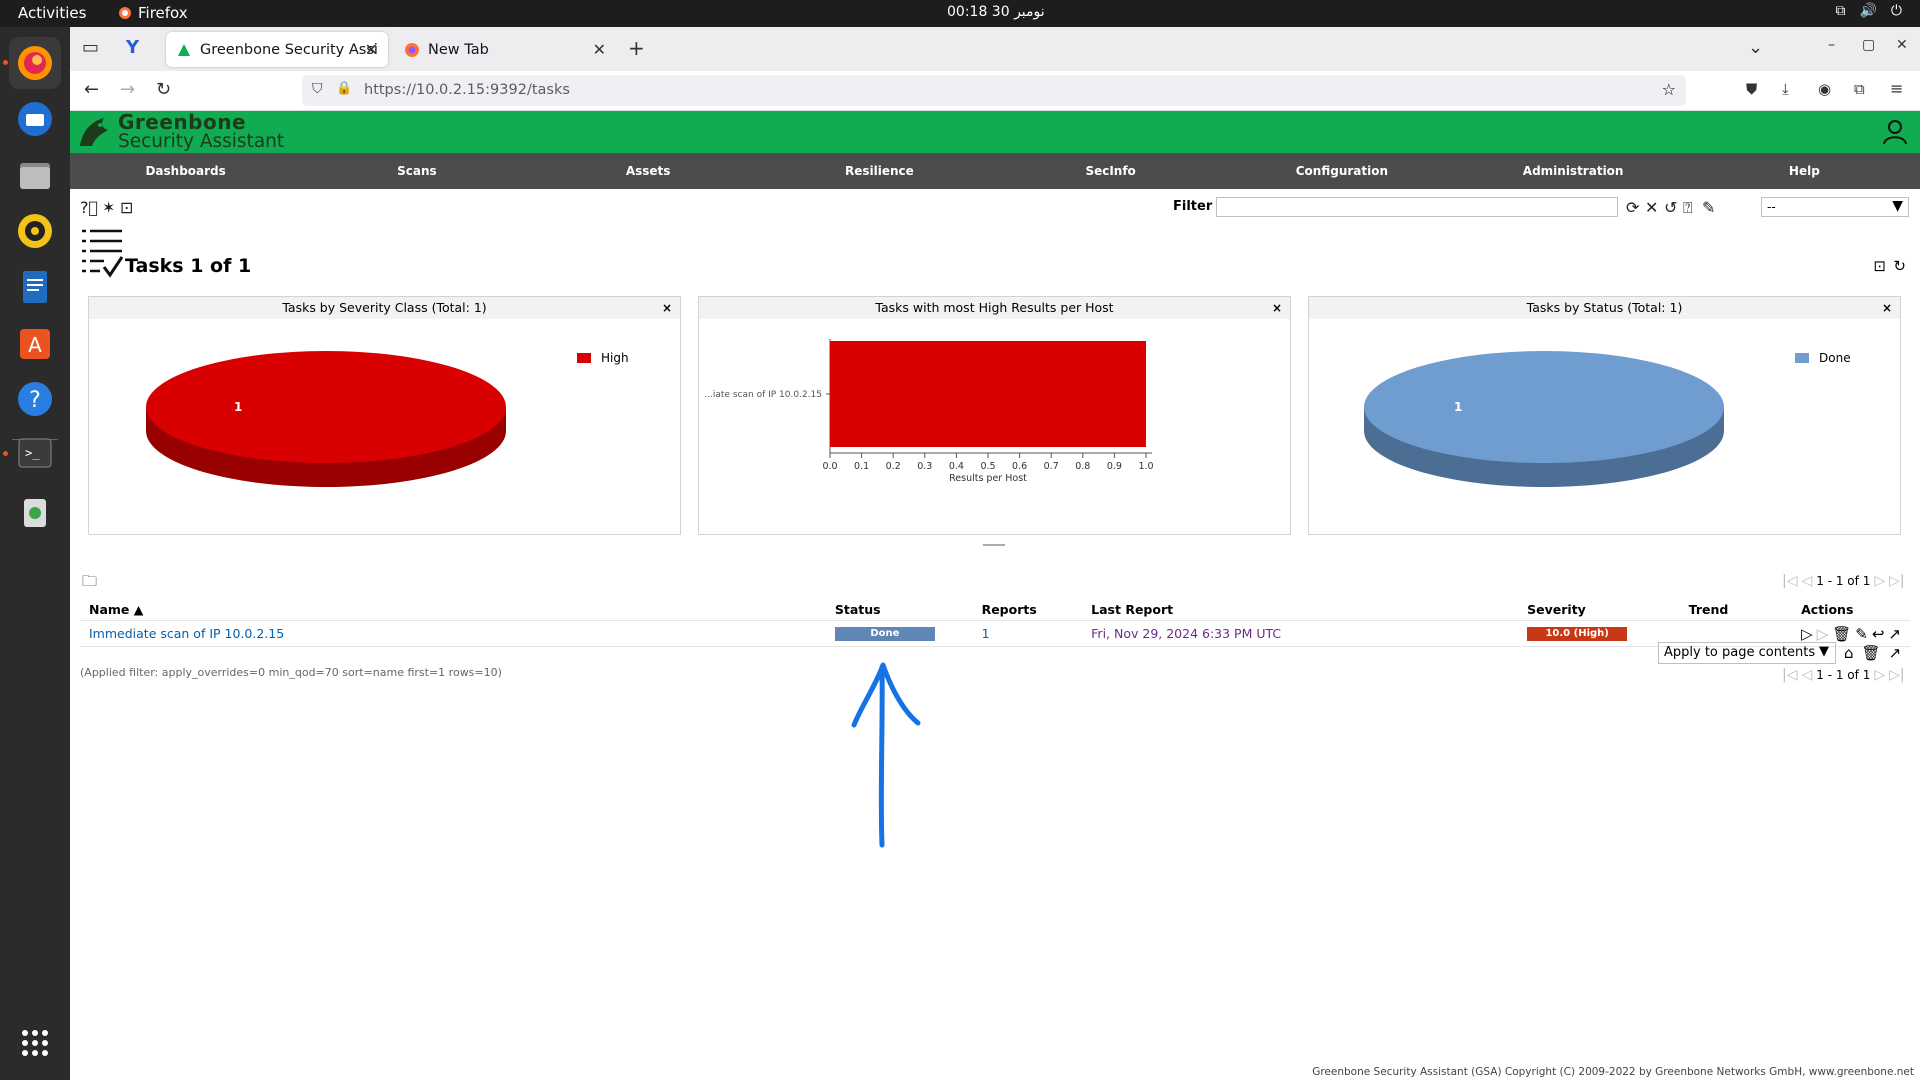 Image resolution: width=1920 pixels, height=1080 pixels. I want to click on extension-tab-icon: Y, so click(132, 47).